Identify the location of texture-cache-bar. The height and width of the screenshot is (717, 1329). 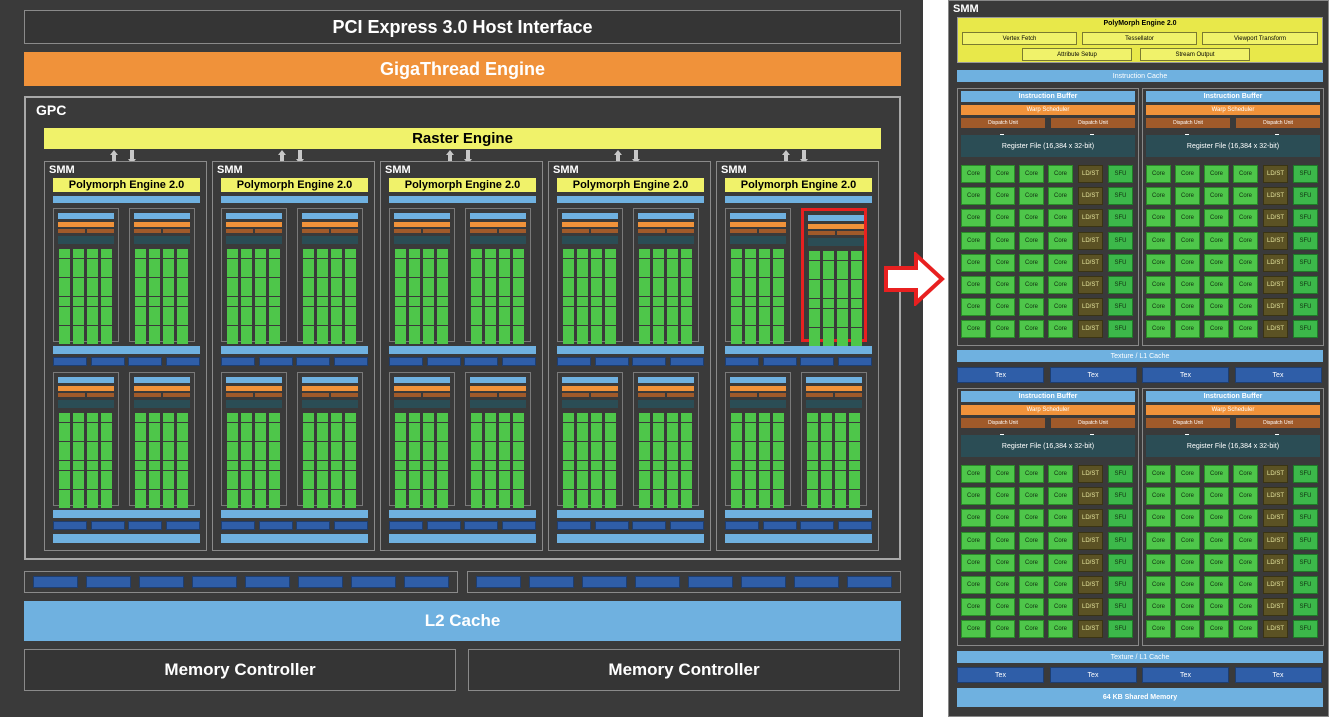
(630, 514).